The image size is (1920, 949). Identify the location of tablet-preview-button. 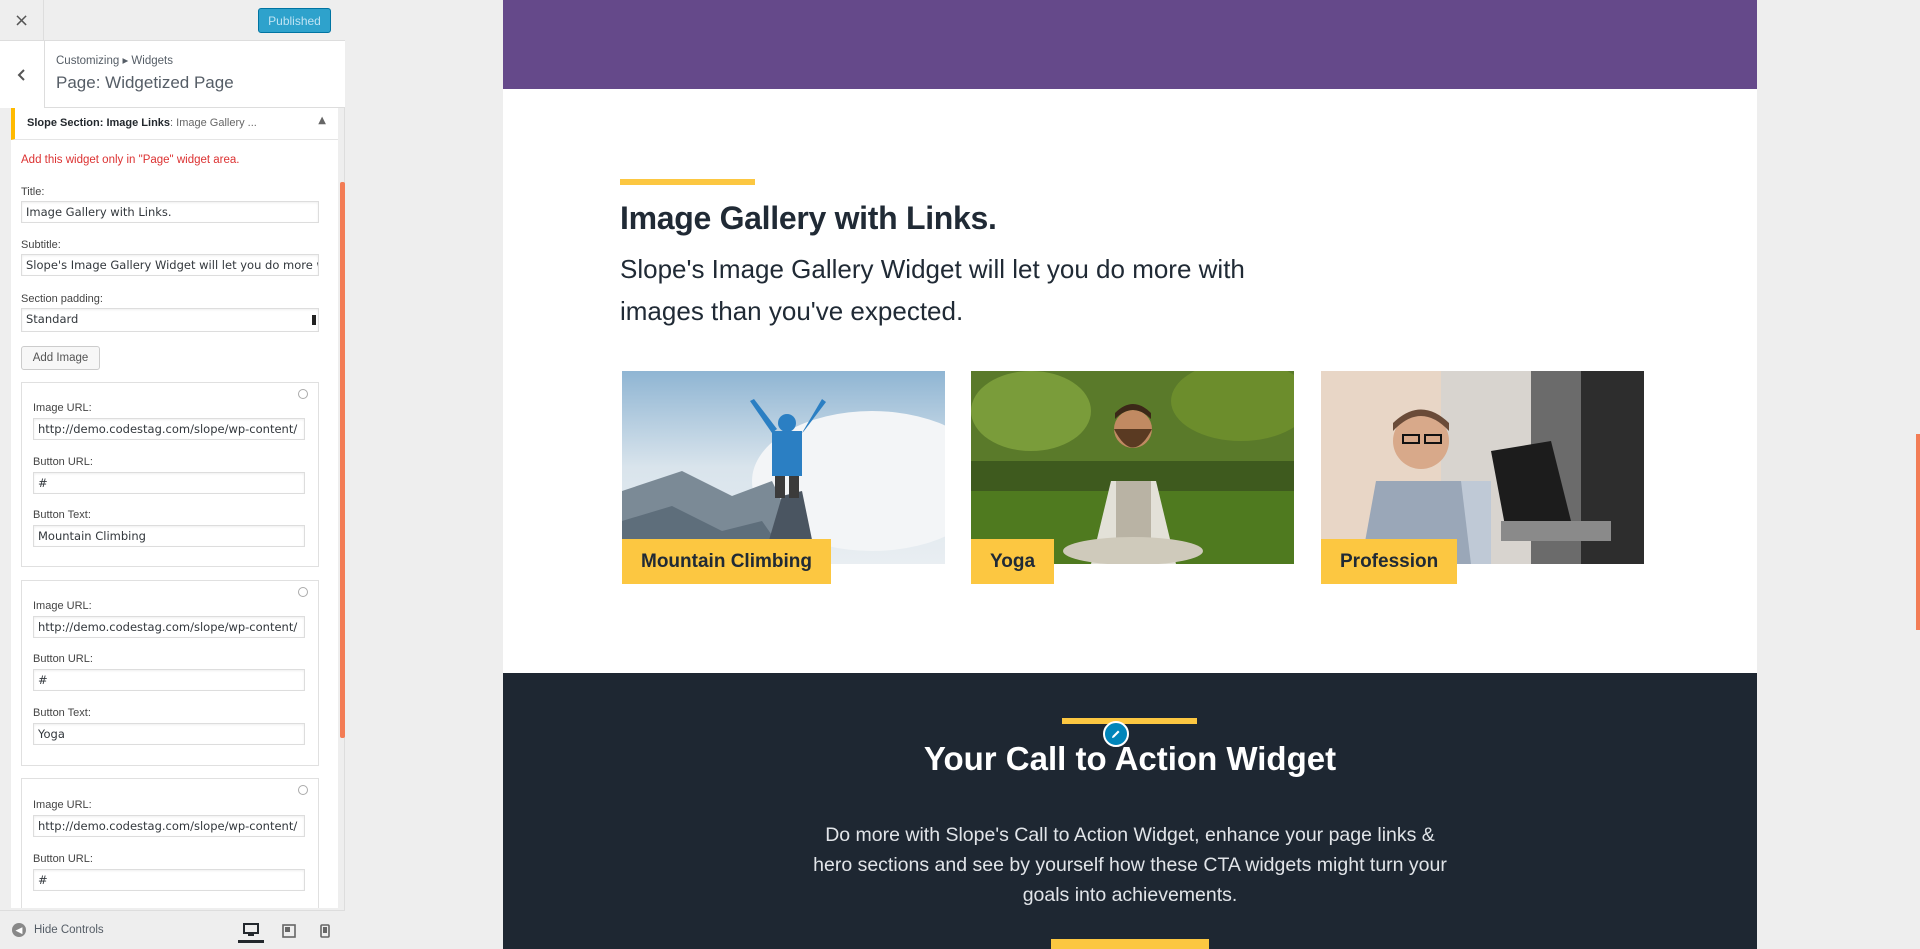
(289, 931).